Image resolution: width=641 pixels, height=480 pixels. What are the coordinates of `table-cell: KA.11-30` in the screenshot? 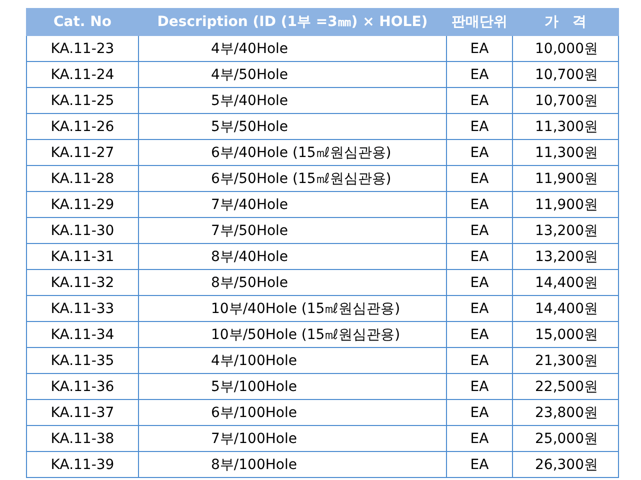 It's located at (82, 231).